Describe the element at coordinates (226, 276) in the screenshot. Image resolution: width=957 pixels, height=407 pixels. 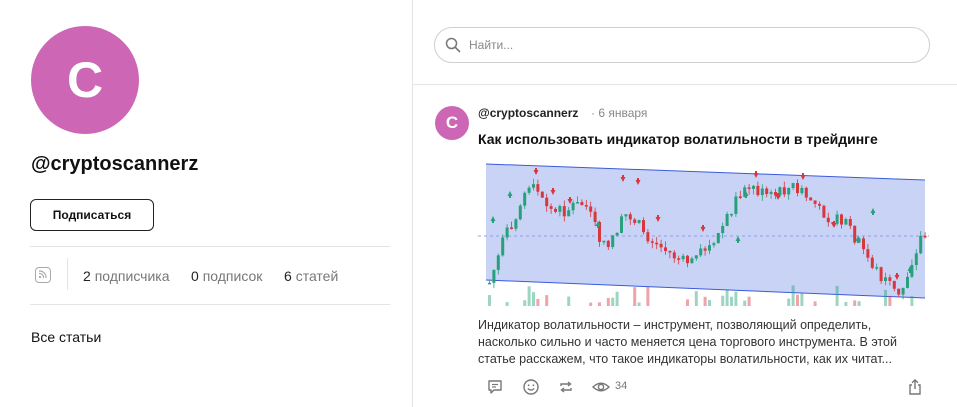
I see `following-stat: 0 подписок` at that location.